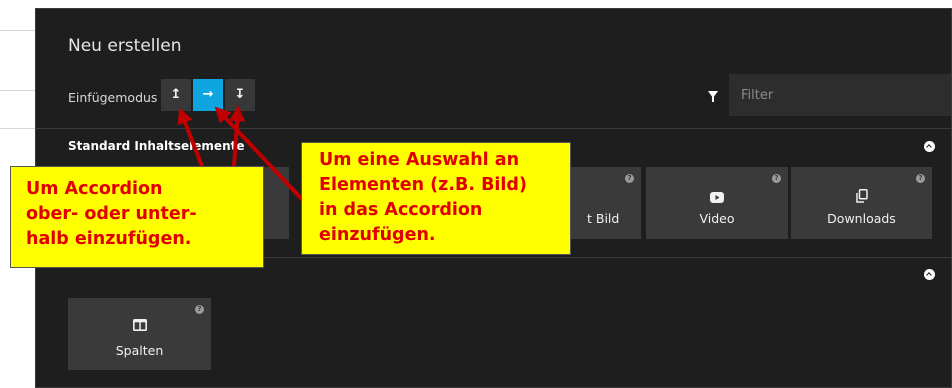 This screenshot has width=952, height=388. I want to click on callout-line: einzufügen., so click(377, 235).